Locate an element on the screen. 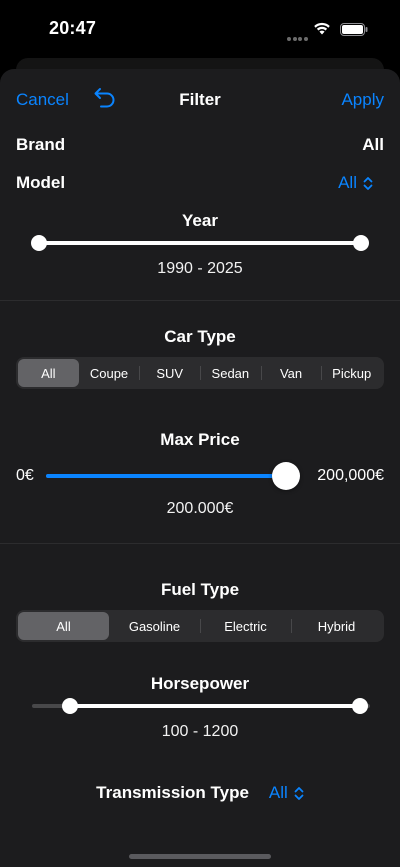 This screenshot has width=400, height=867. car-type-option-all: All is located at coordinates (48, 373).